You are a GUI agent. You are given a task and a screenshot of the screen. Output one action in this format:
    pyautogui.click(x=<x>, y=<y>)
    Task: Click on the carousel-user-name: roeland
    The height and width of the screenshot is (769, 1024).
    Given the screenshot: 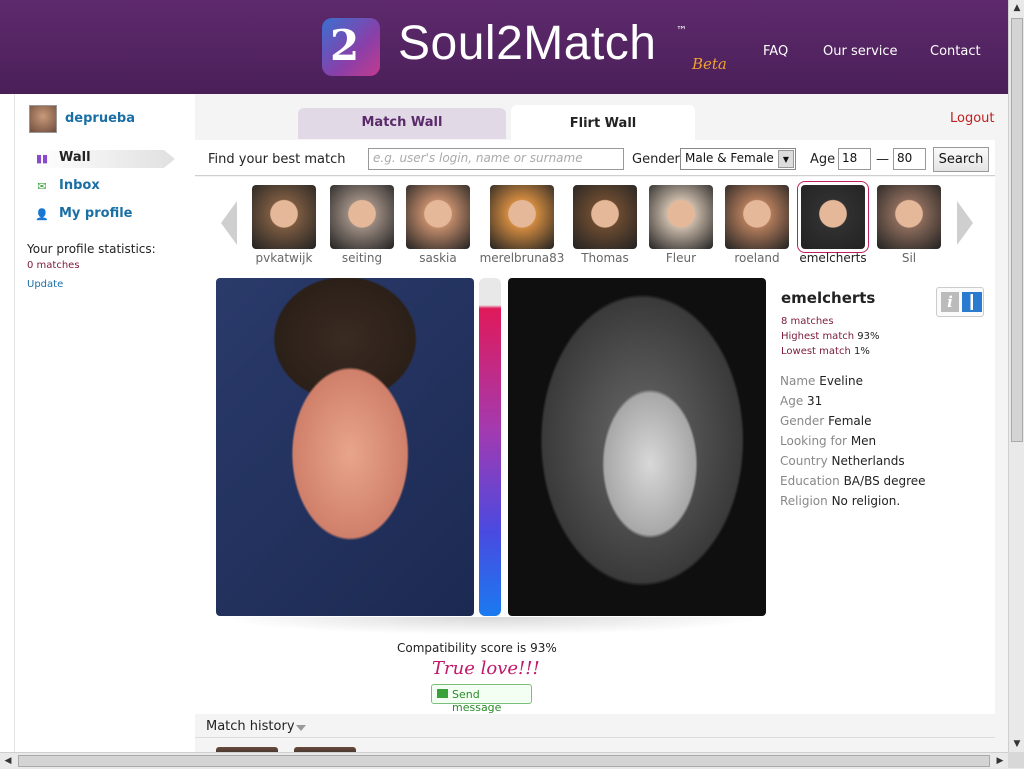 What is the action you would take?
    pyautogui.click(x=757, y=258)
    